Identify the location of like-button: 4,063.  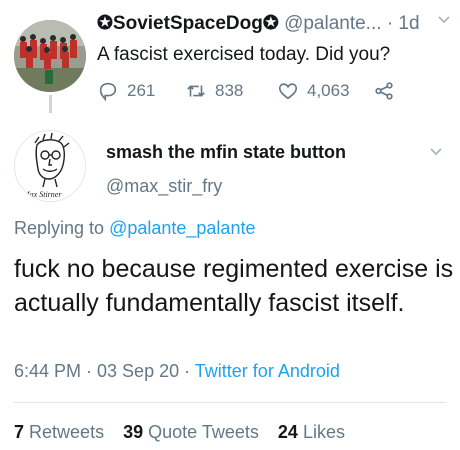
(313, 91).